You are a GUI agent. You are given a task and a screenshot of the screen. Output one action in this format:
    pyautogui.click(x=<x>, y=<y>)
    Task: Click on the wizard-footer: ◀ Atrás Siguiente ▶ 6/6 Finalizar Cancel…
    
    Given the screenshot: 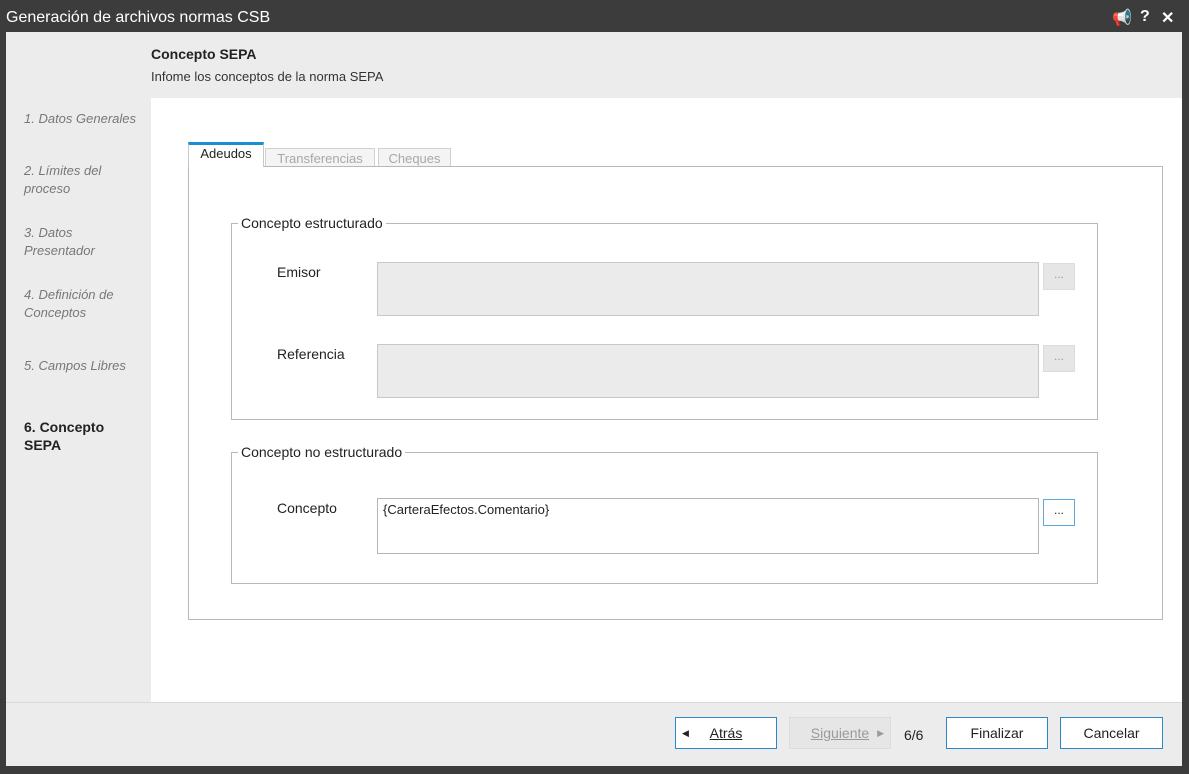 What is the action you would take?
    pyautogui.click(x=594, y=734)
    